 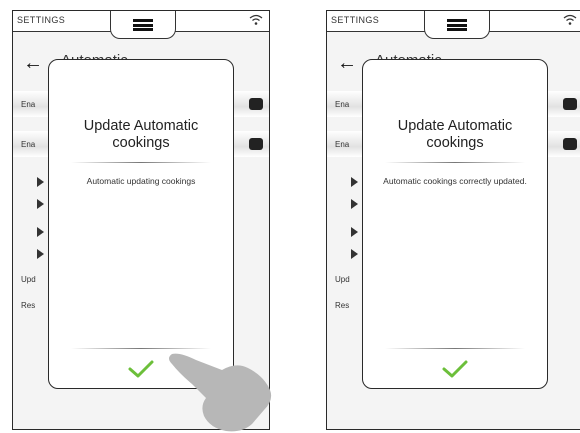 I want to click on dialog-message: Automatic cookings correctly updated., so click(x=455, y=181).